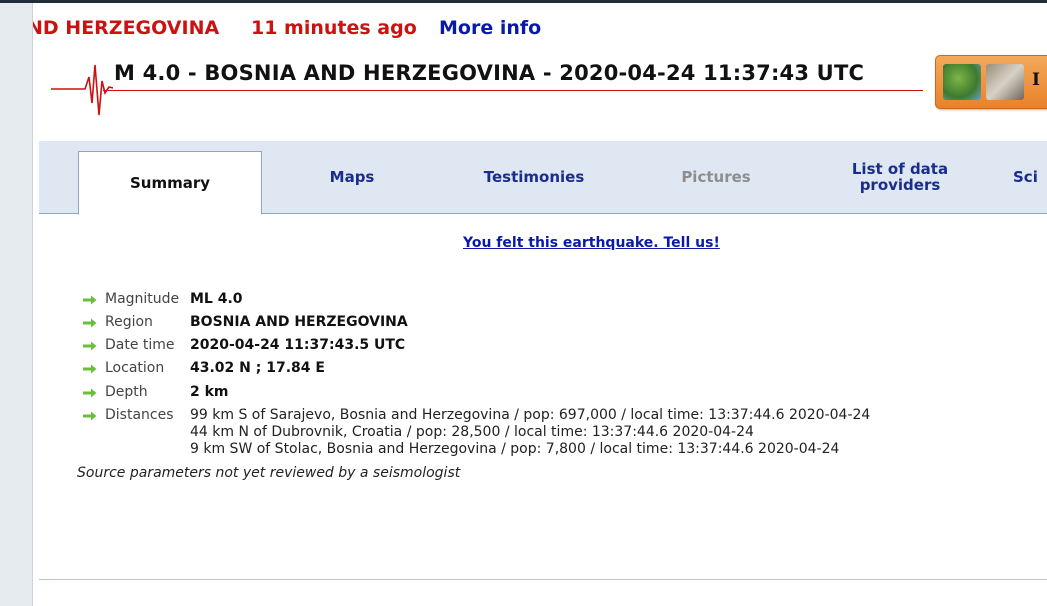  What do you see at coordinates (543, 579) in the screenshot?
I see `content-divider` at bounding box center [543, 579].